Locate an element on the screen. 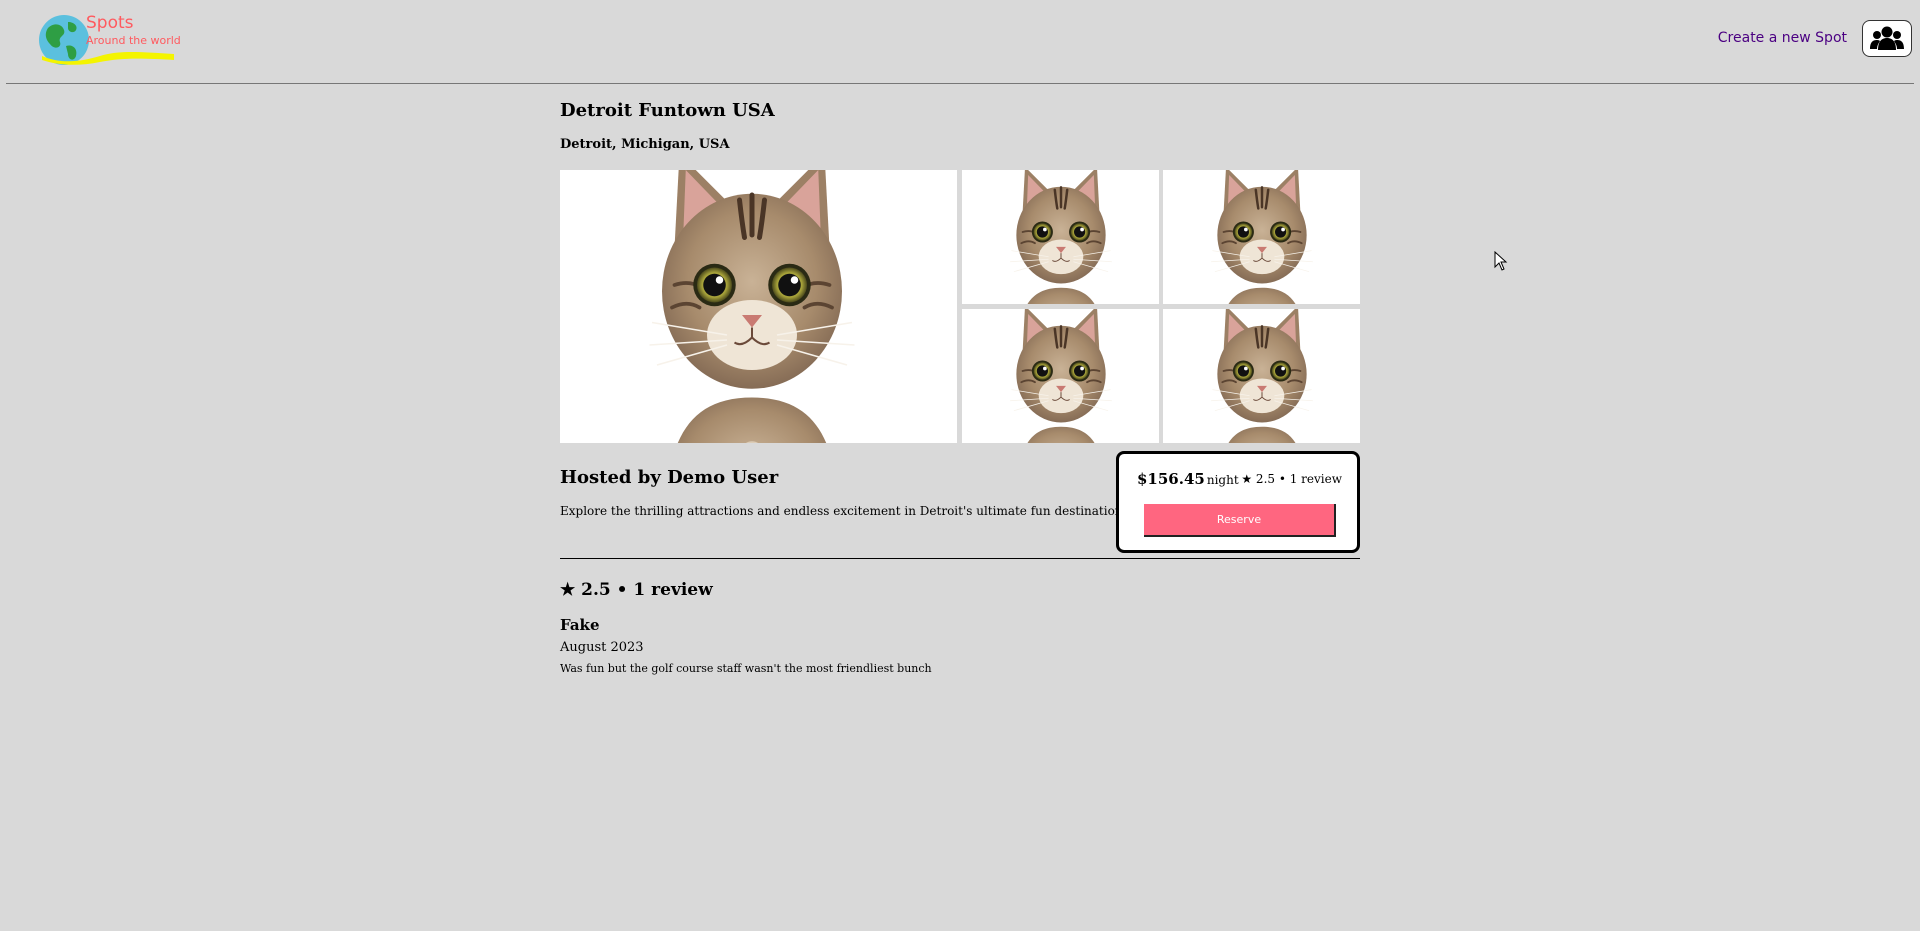 This screenshot has width=1920, height=931. price-per-night: $156.45 night is located at coordinates (1188, 479).